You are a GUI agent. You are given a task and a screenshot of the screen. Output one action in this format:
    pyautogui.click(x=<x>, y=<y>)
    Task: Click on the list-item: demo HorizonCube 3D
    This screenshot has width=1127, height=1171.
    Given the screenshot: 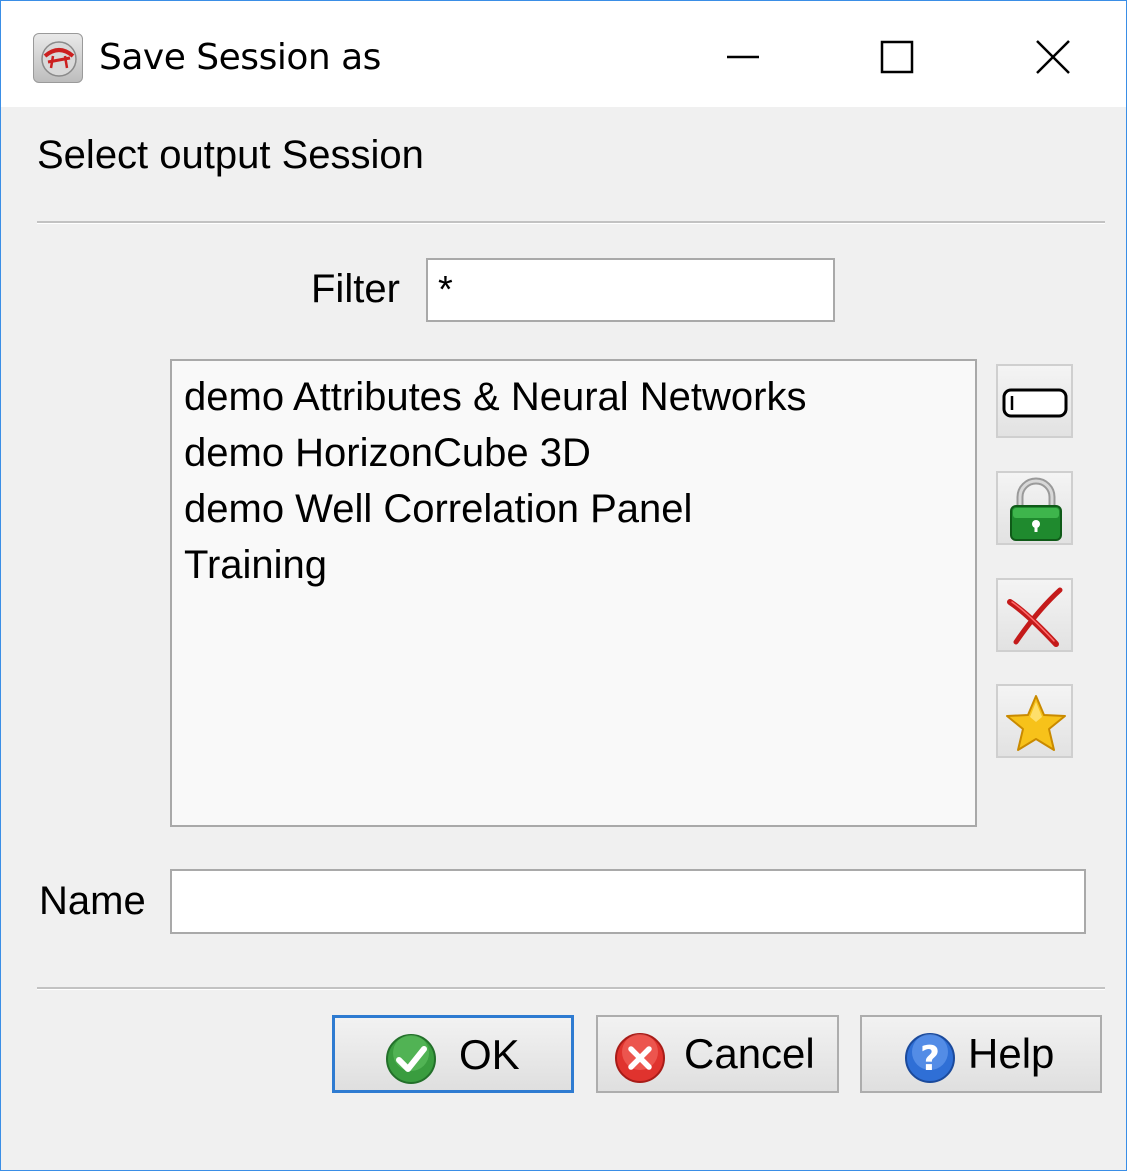 What is the action you would take?
    pyautogui.click(x=579, y=453)
    